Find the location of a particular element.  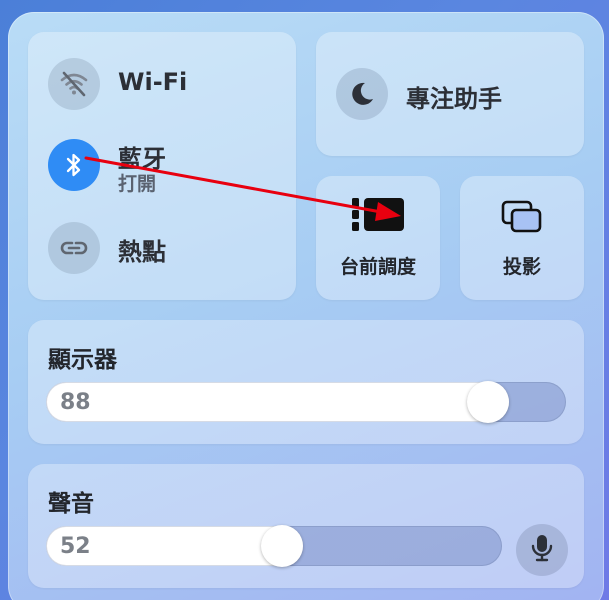

stage-manager-button: 台前調度 is located at coordinates (378, 238).